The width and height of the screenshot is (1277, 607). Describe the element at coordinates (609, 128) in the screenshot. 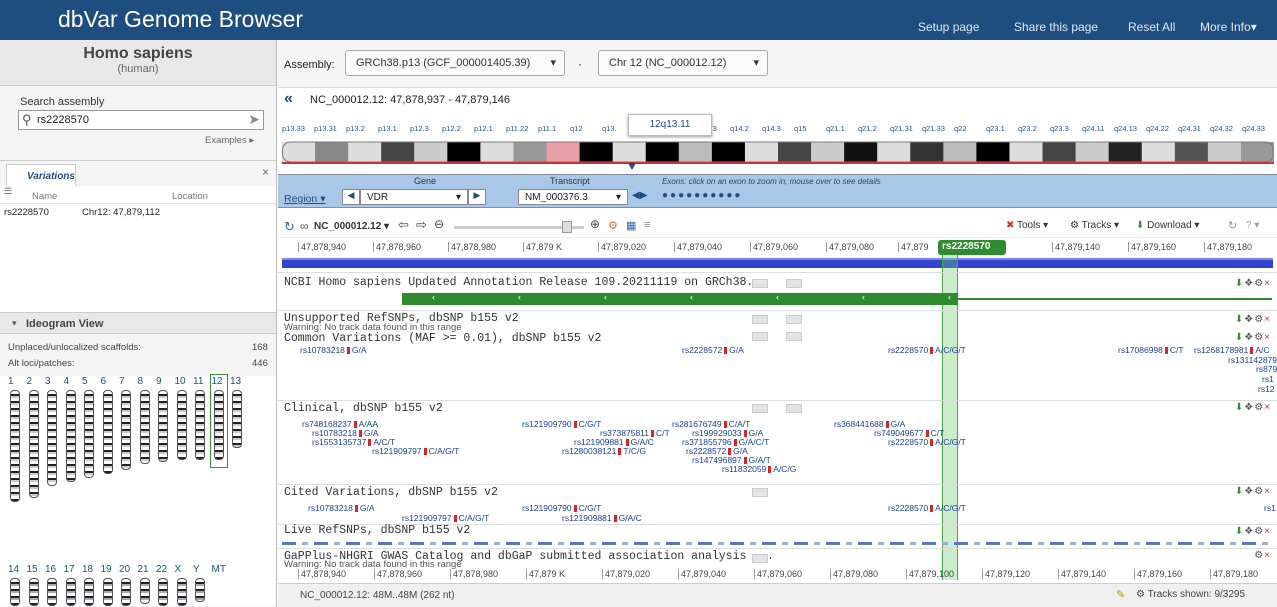

I see `cyto-band-label: q13.` at that location.